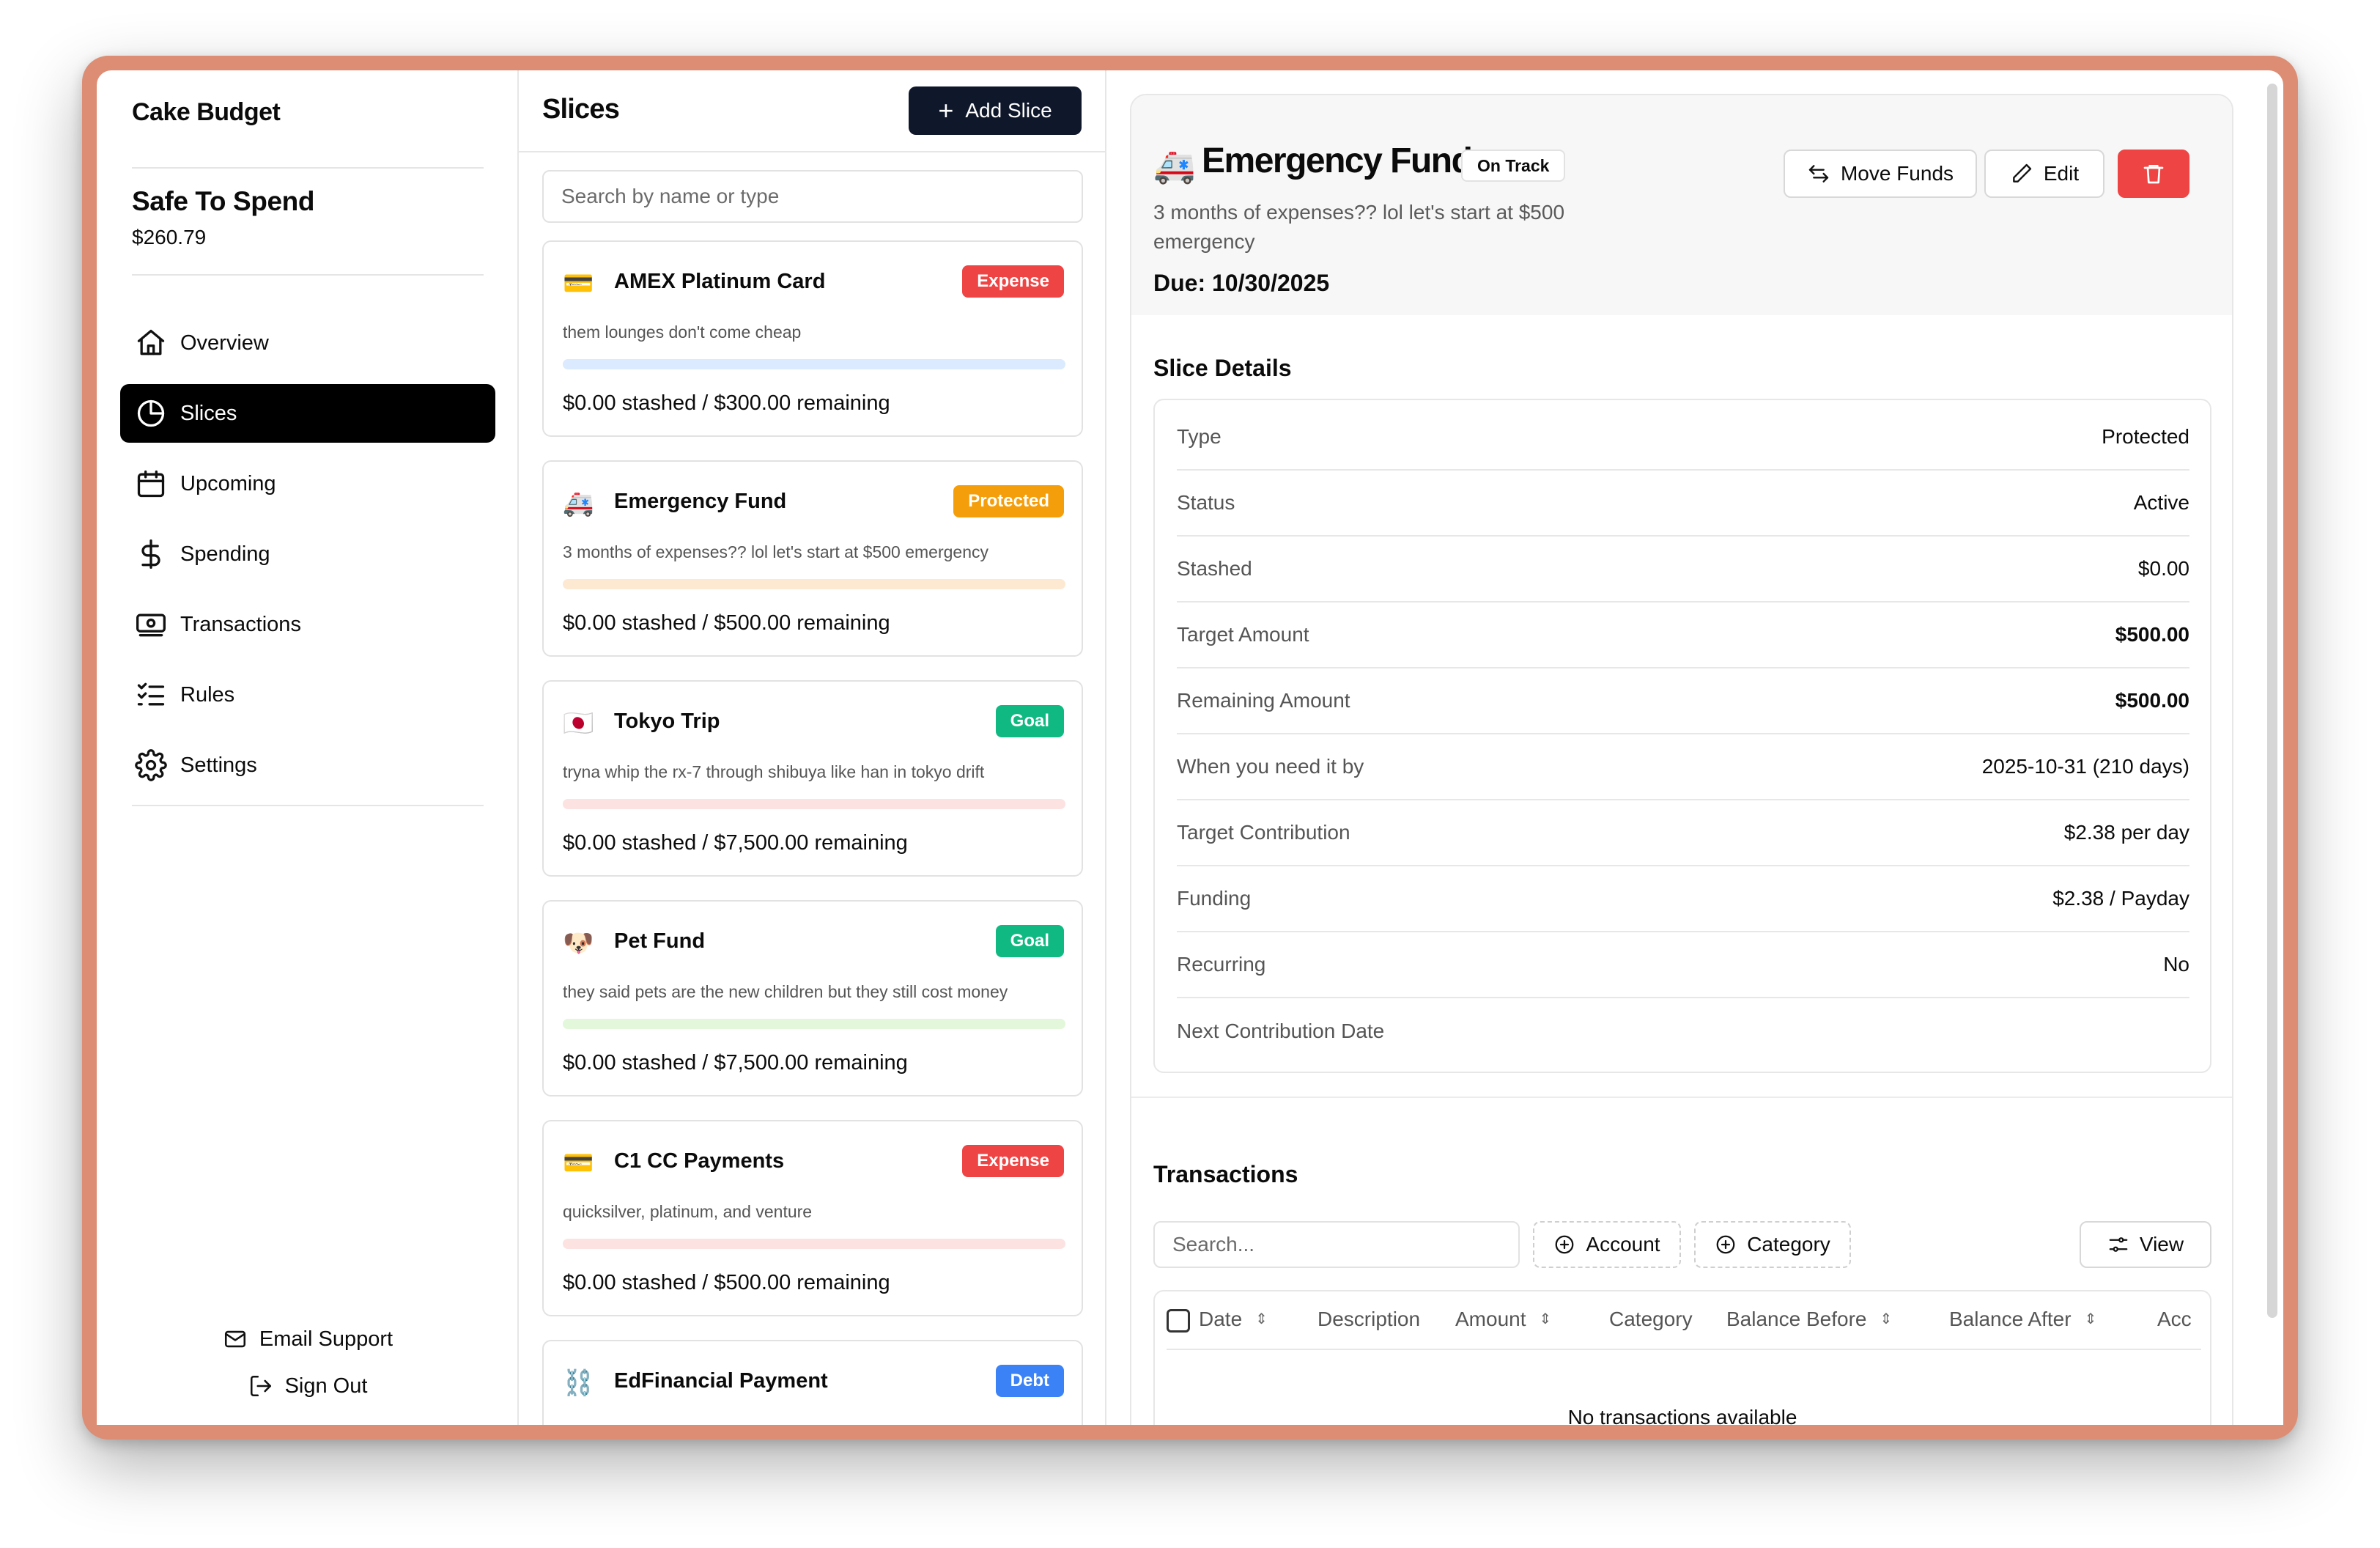  What do you see at coordinates (206, 112) in the screenshot?
I see `app-title: Cake Budget` at bounding box center [206, 112].